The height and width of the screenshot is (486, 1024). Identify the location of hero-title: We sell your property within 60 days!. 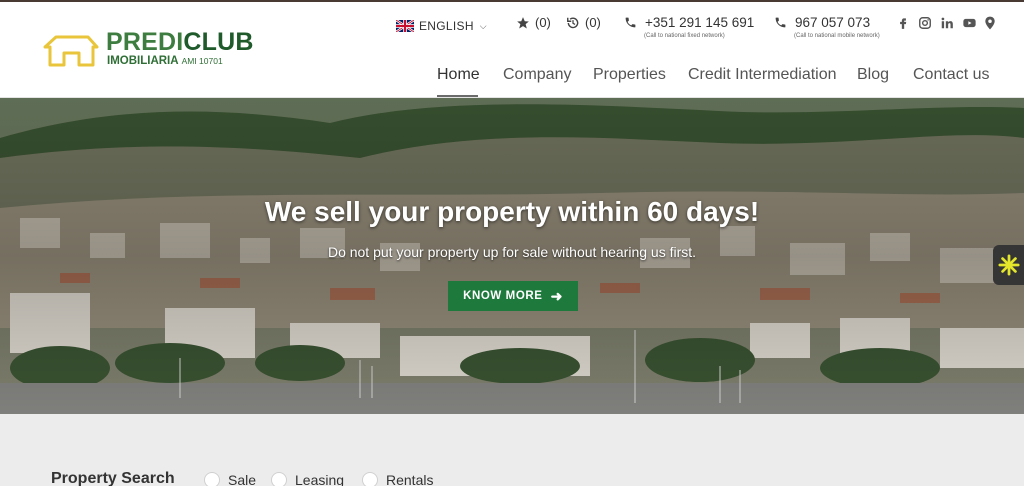
(512, 211).